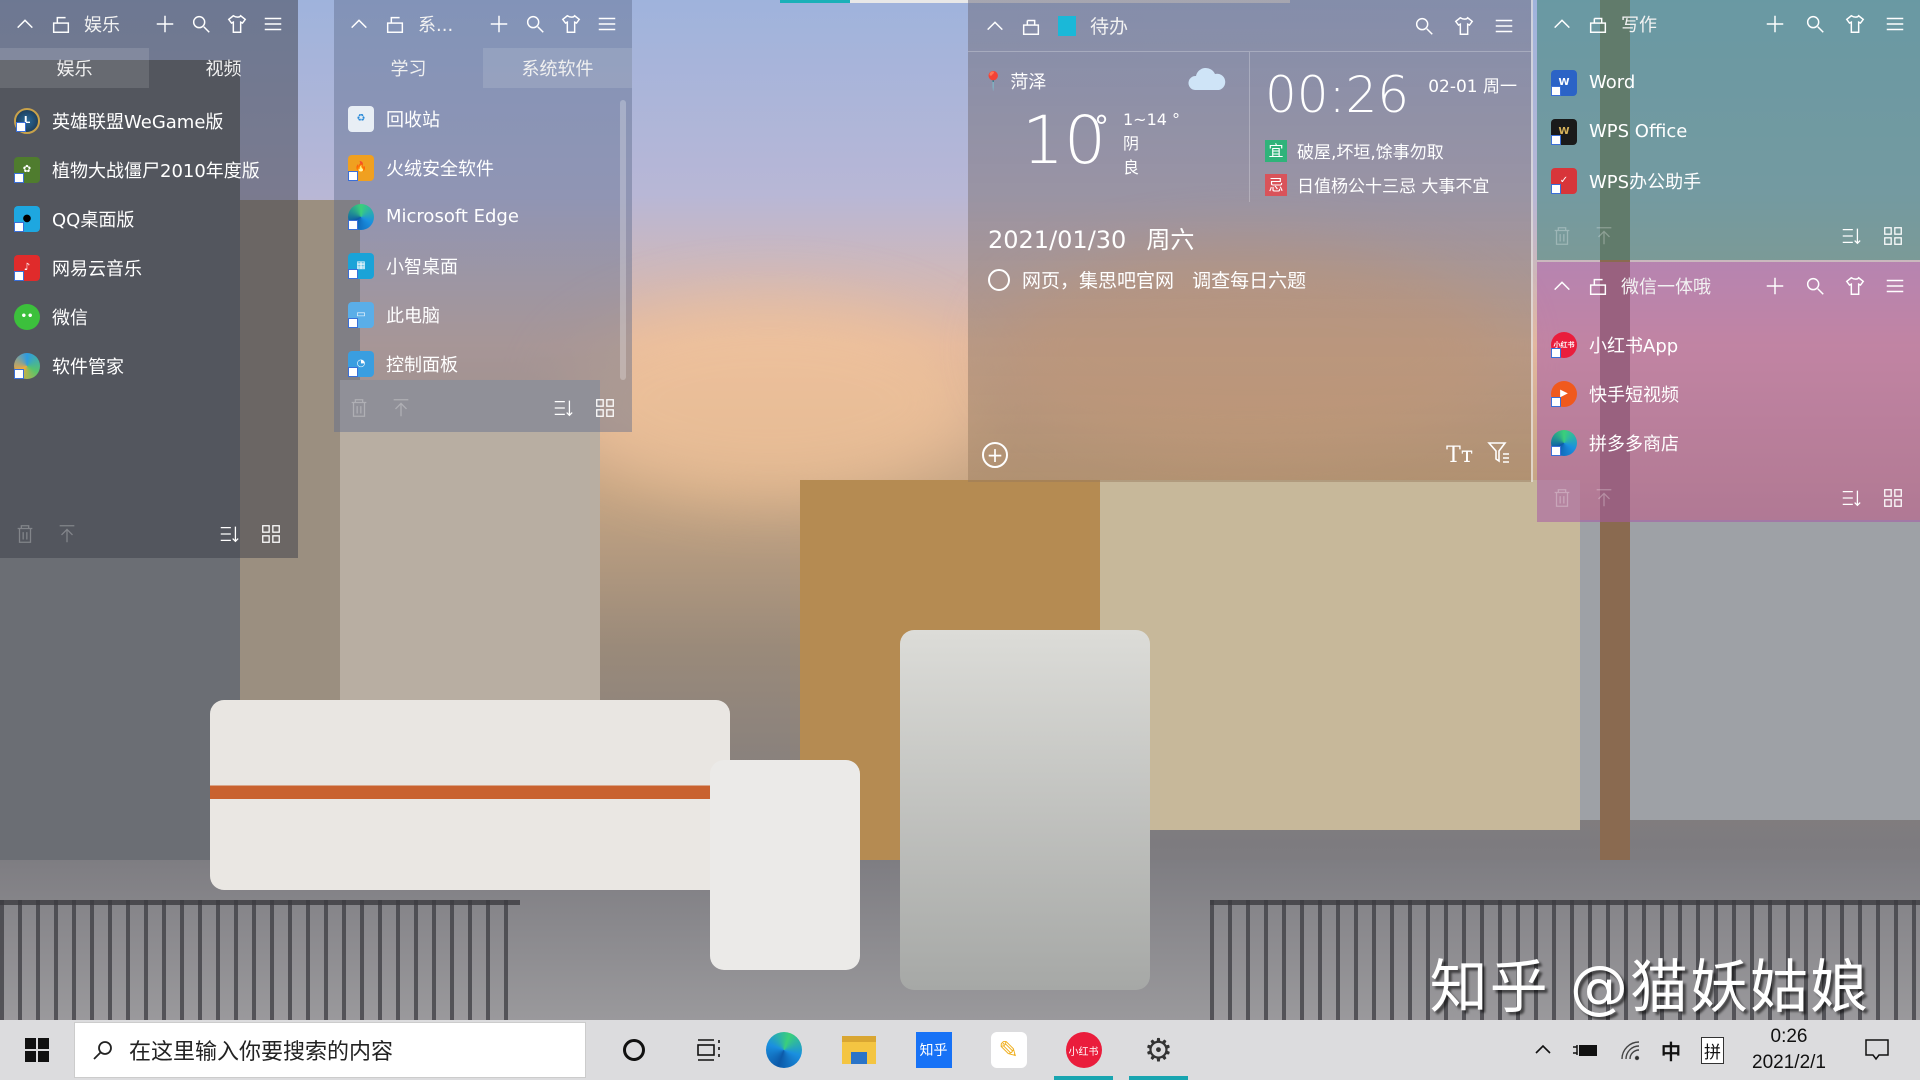  I want to click on list-item: ◔ 控制面板, so click(483, 363).